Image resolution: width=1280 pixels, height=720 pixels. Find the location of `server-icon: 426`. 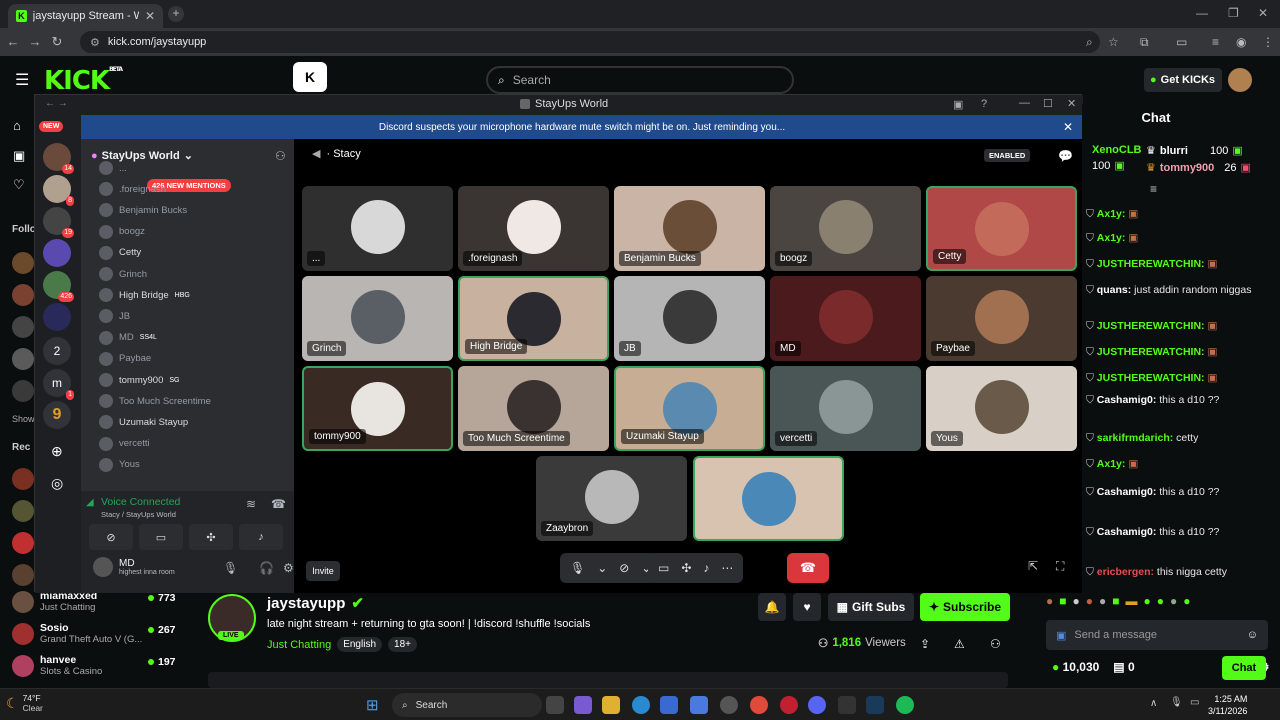

server-icon: 426 is located at coordinates (58, 286).